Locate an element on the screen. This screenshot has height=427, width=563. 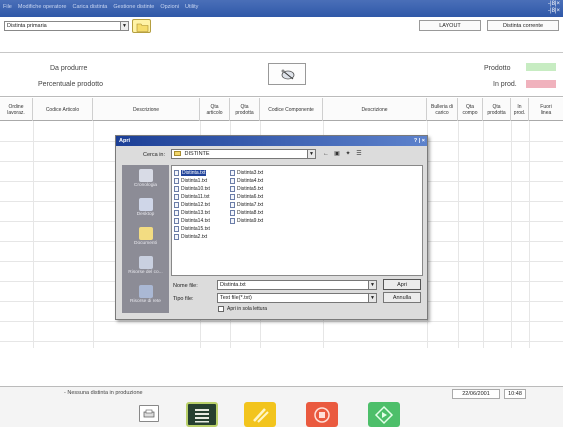
window-controls-doc: -|8|× is located at coordinates (554, 11).